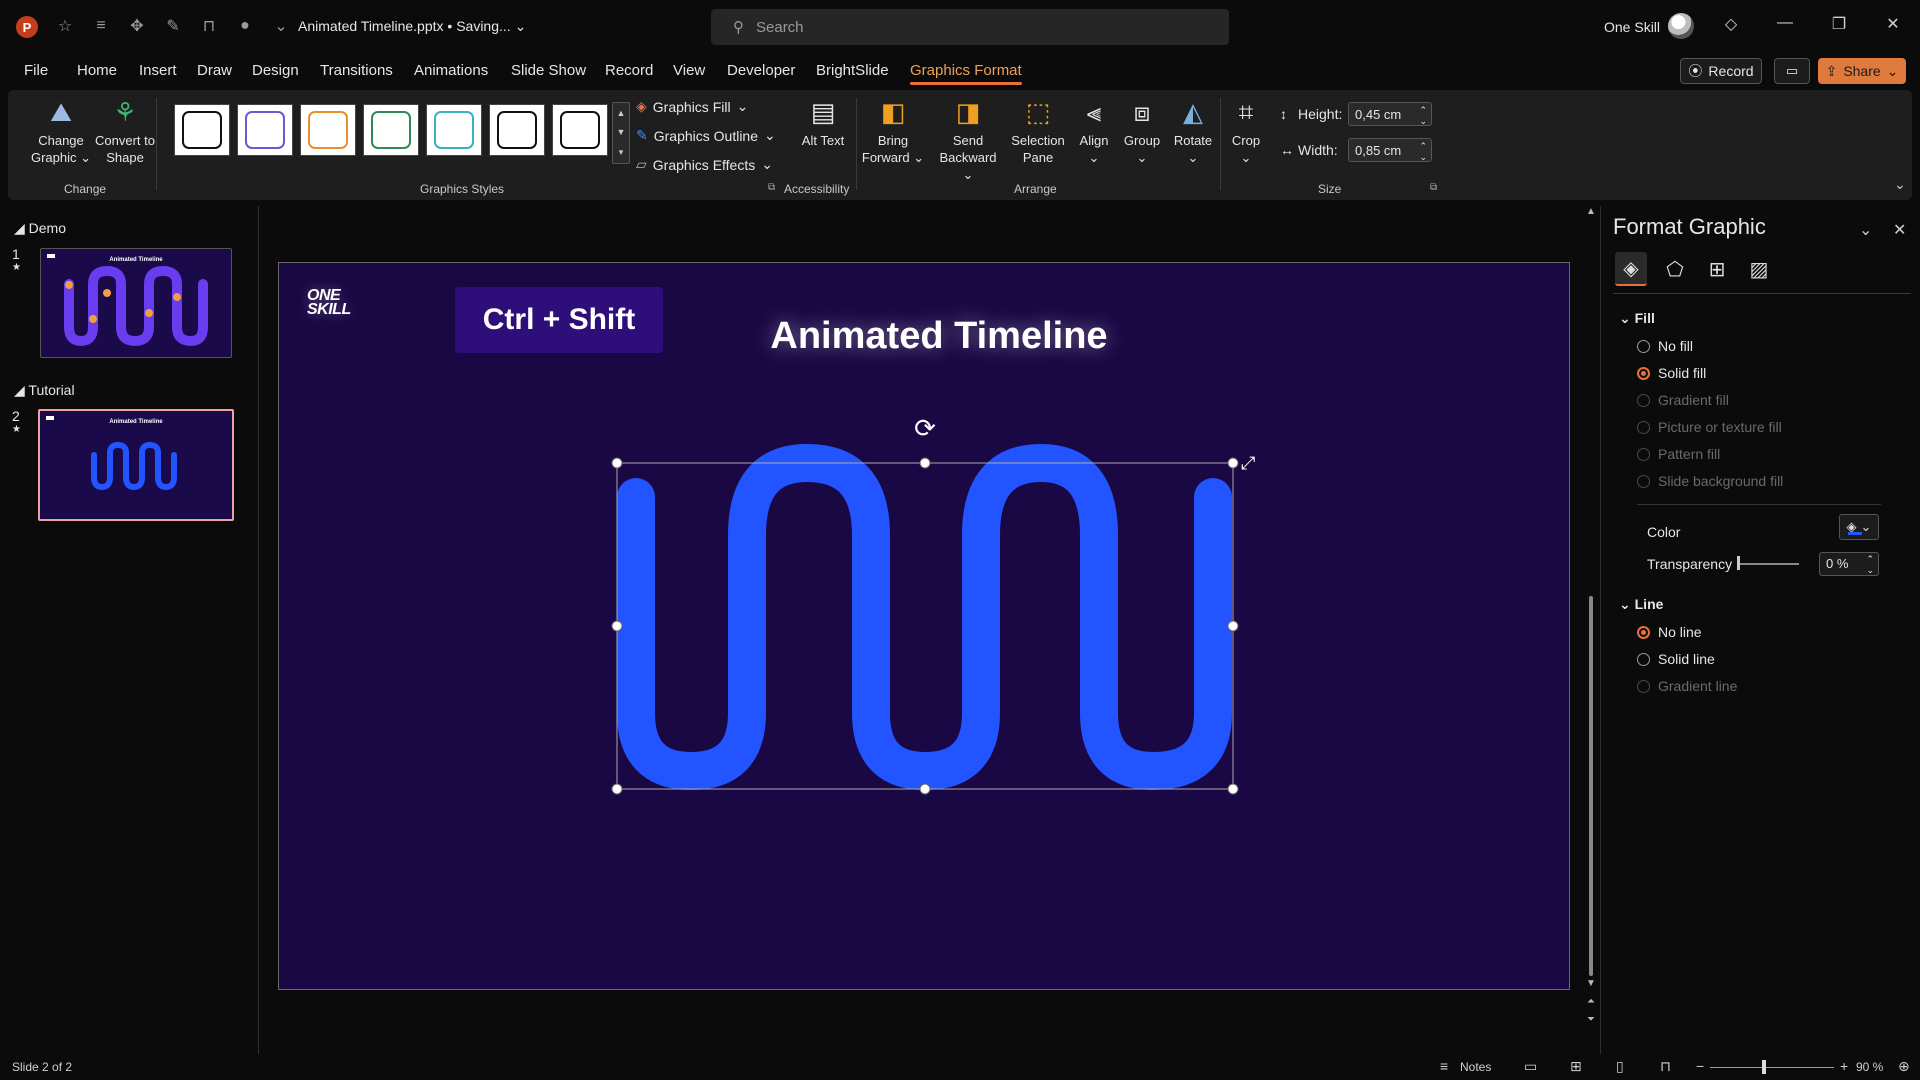  Describe the element at coordinates (1193, 131) in the screenshot. I see `rotate-button: ◭ Rotate ⌄` at that location.